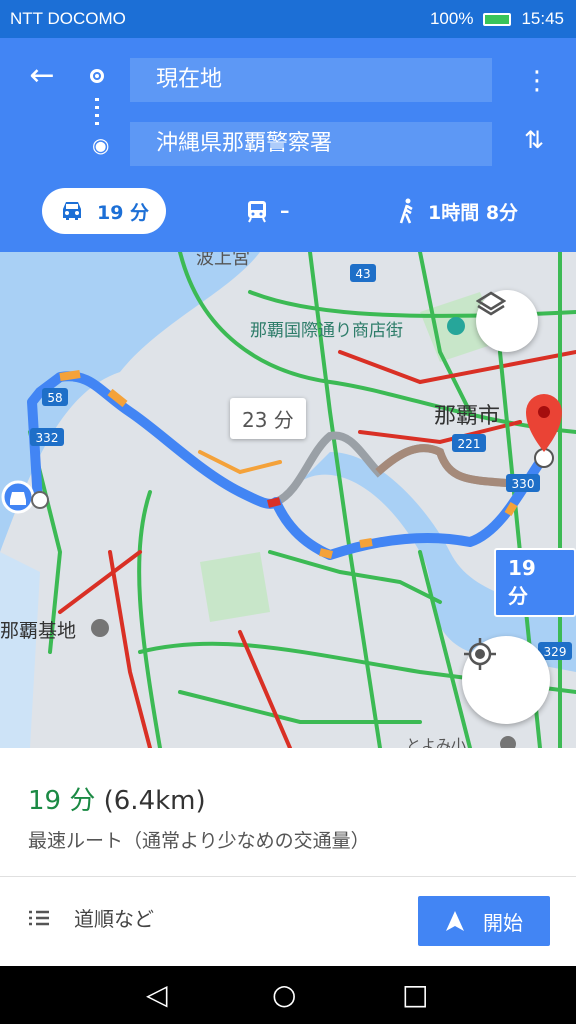 The width and height of the screenshot is (576, 1024). What do you see at coordinates (40, 500) in the screenshot?
I see `route-start-dot` at bounding box center [40, 500].